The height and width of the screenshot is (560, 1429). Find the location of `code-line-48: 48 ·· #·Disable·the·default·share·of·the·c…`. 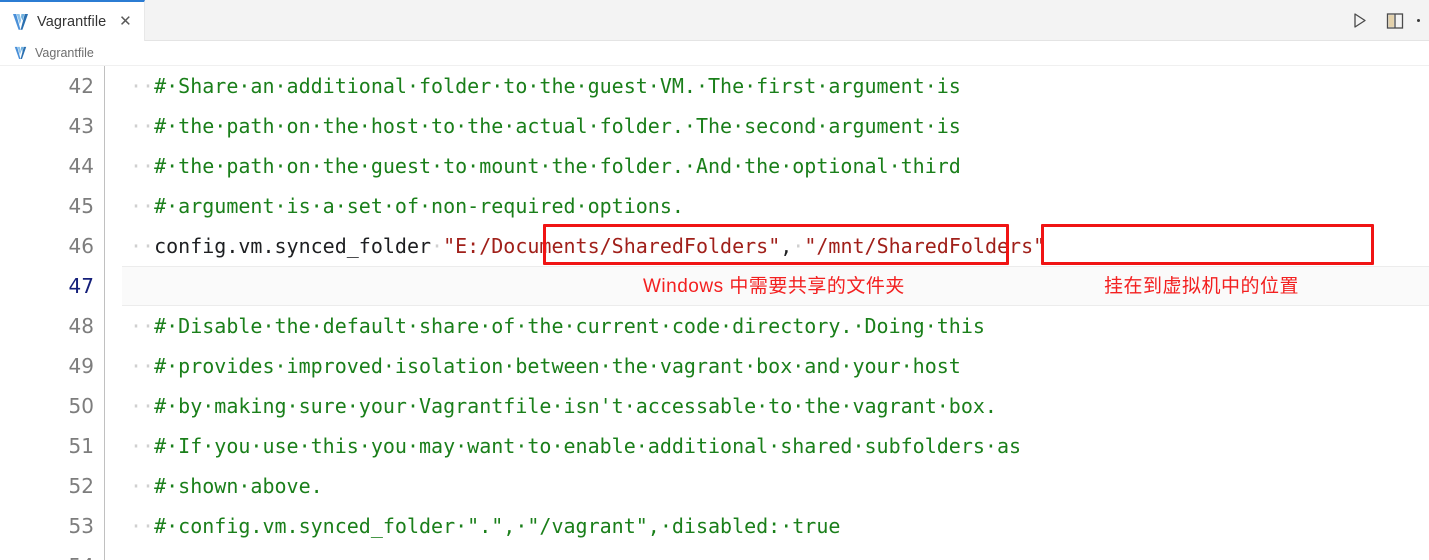

code-line-48: 48 ·· #·Disable·the·default·share·of·the·c… is located at coordinates (714, 326).